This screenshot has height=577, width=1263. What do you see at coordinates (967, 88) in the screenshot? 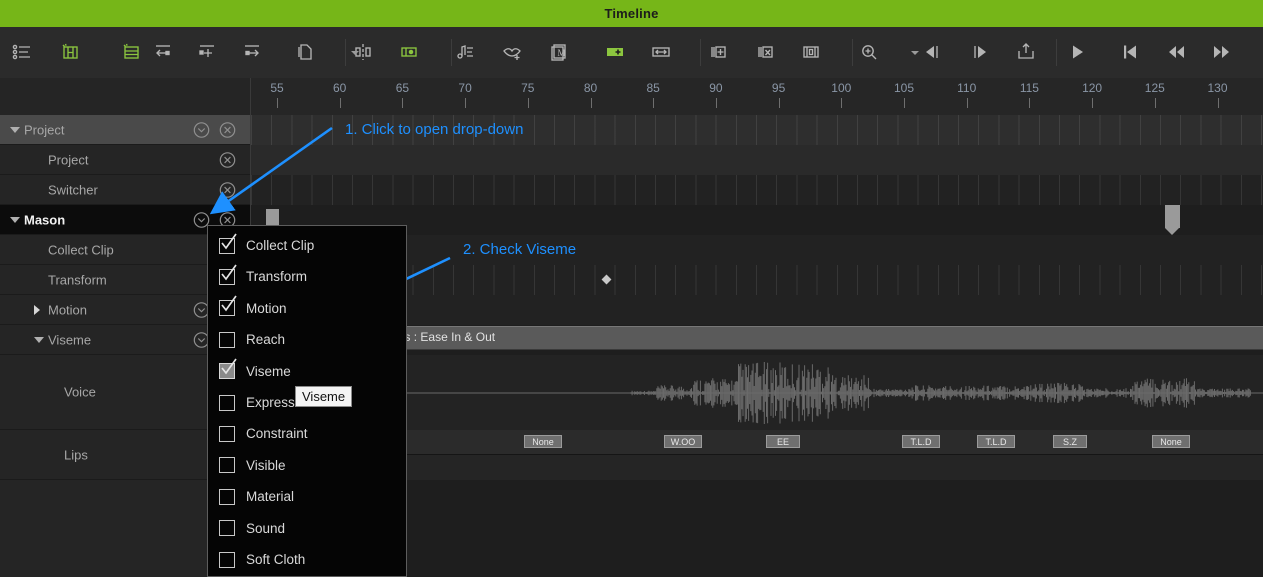
I see `ruler-tick-label: 110` at bounding box center [967, 88].